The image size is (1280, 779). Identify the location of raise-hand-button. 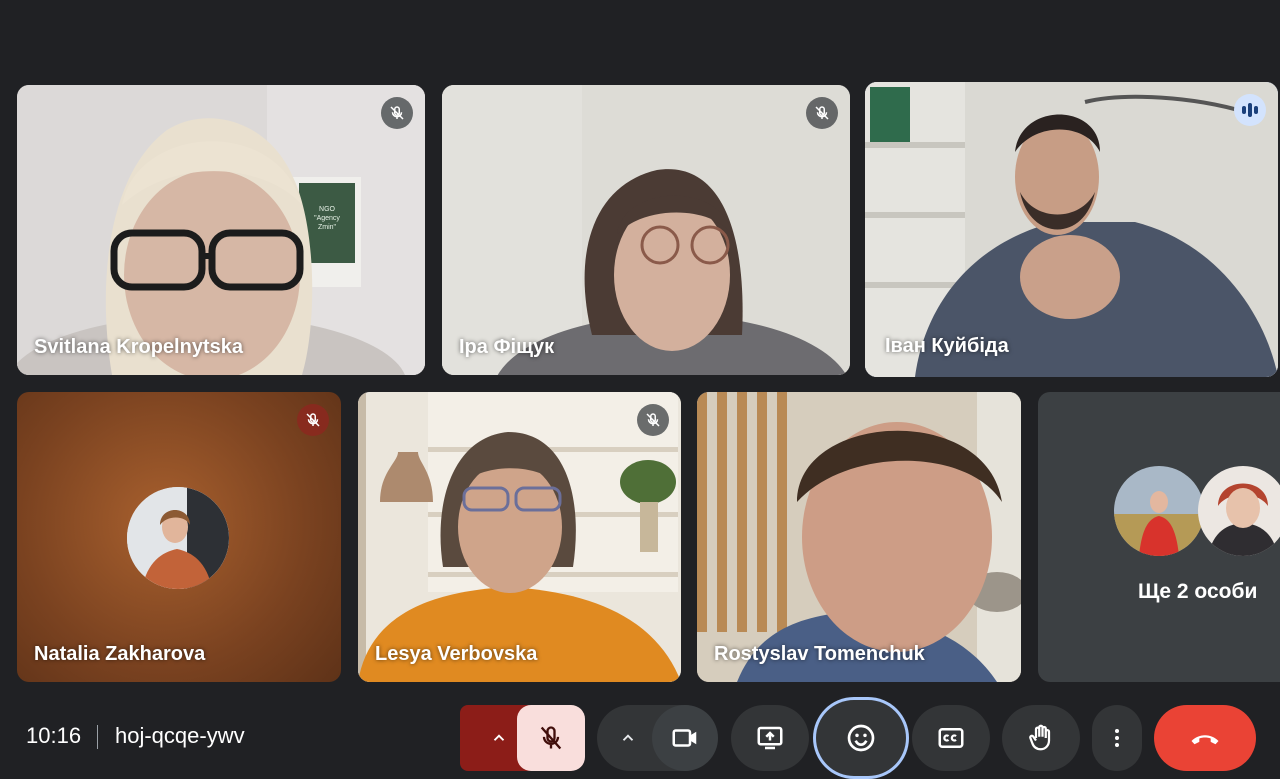
(1041, 738).